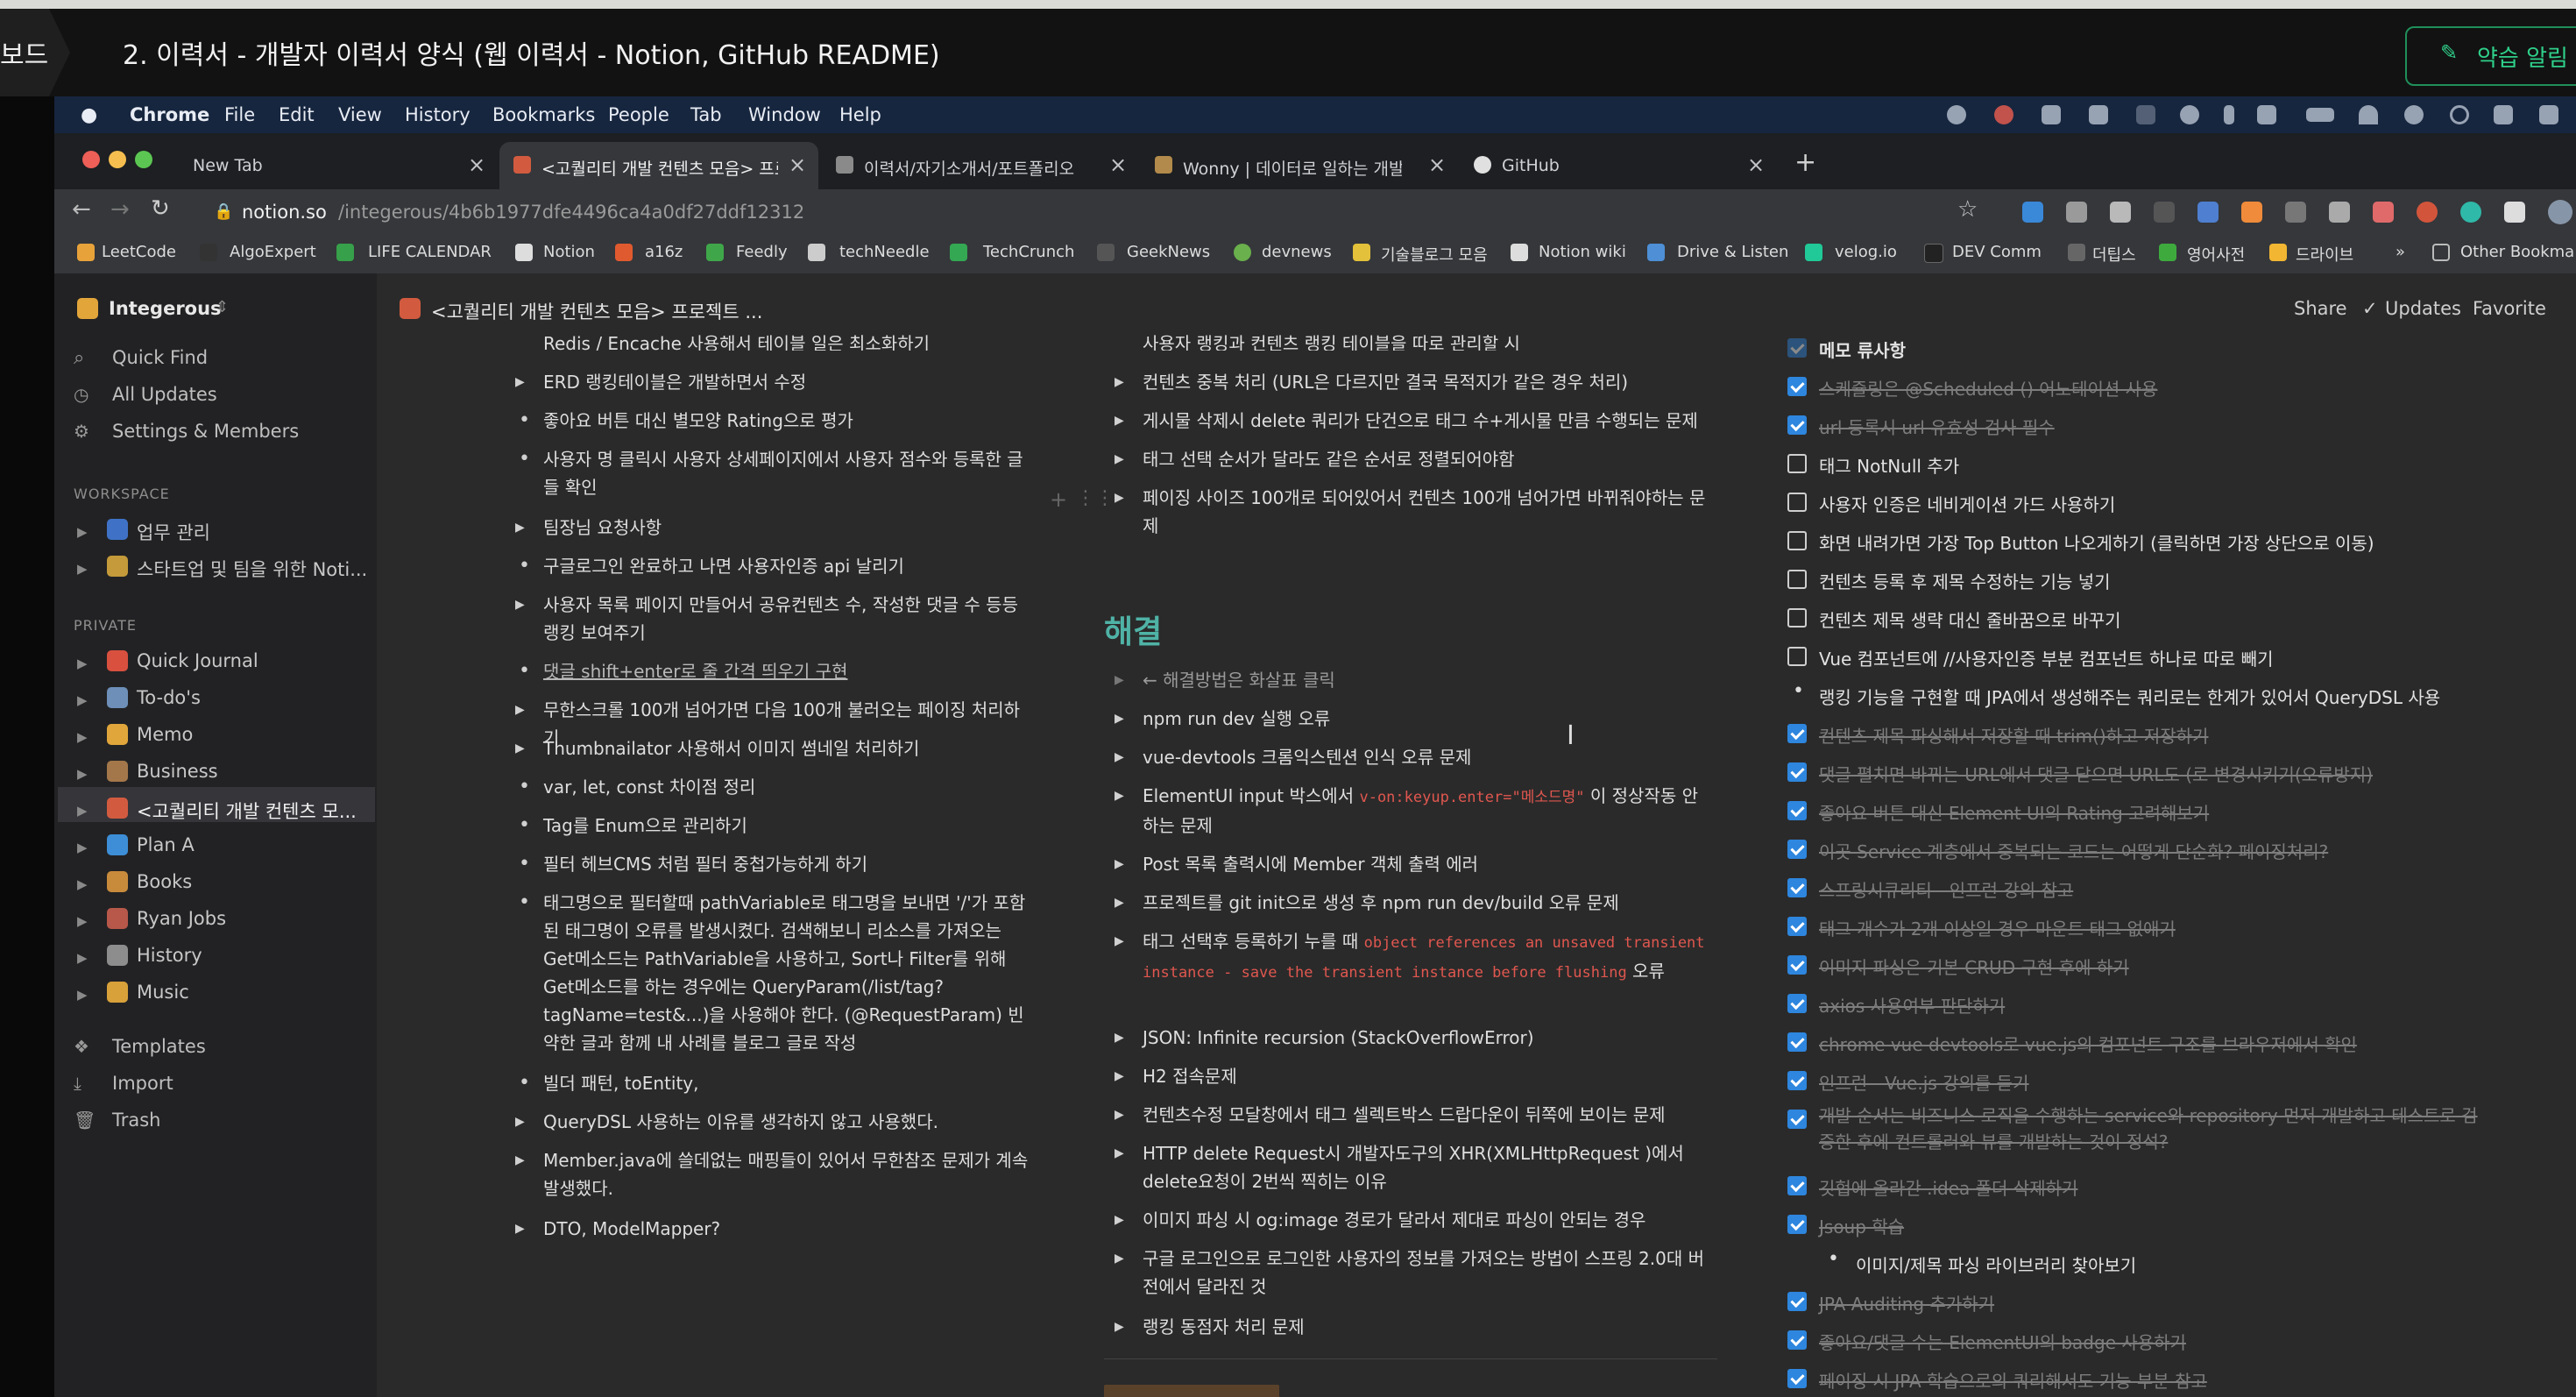 This screenshot has height=1397, width=2576. I want to click on menu-file: File, so click(239, 115).